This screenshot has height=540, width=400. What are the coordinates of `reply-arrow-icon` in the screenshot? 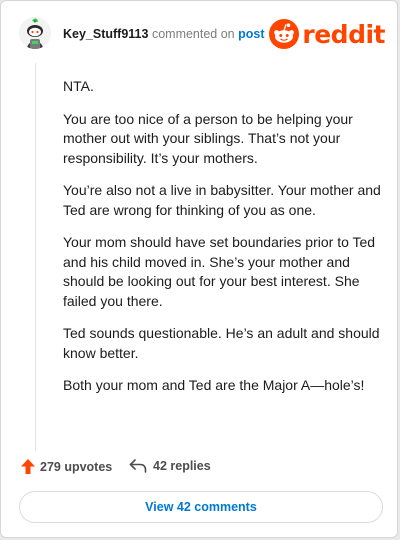 It's located at (138, 466).